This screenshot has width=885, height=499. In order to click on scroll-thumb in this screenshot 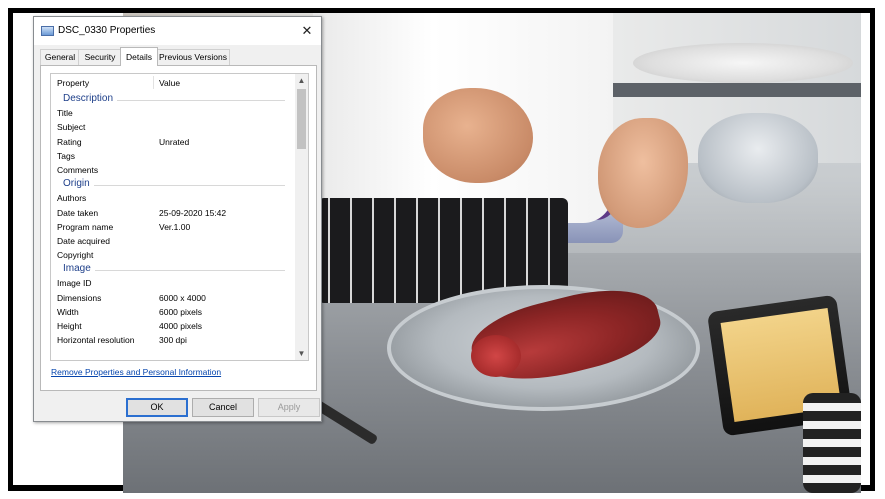, I will do `click(301, 119)`.